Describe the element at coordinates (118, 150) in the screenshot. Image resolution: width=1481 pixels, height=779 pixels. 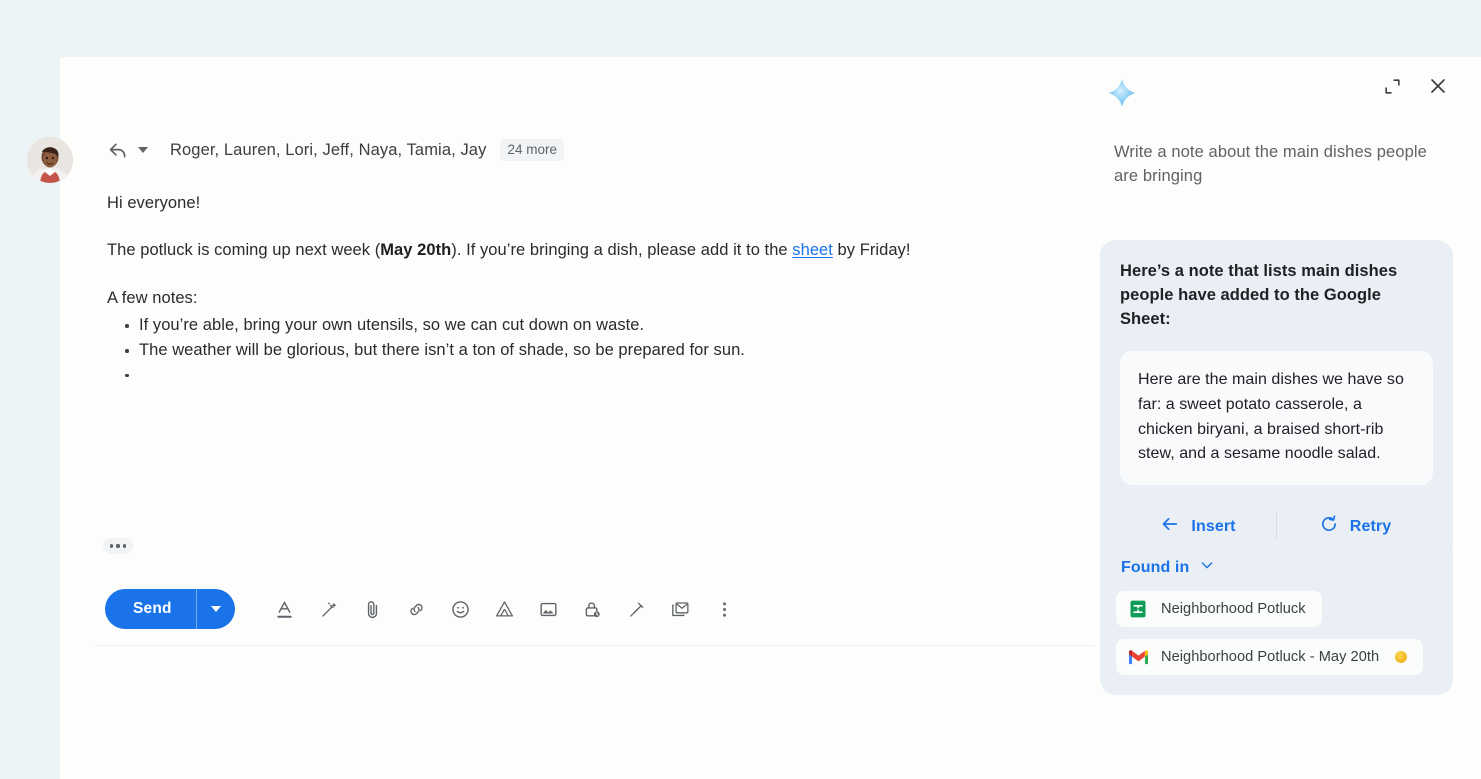
I see `reply-arrow-icon` at that location.